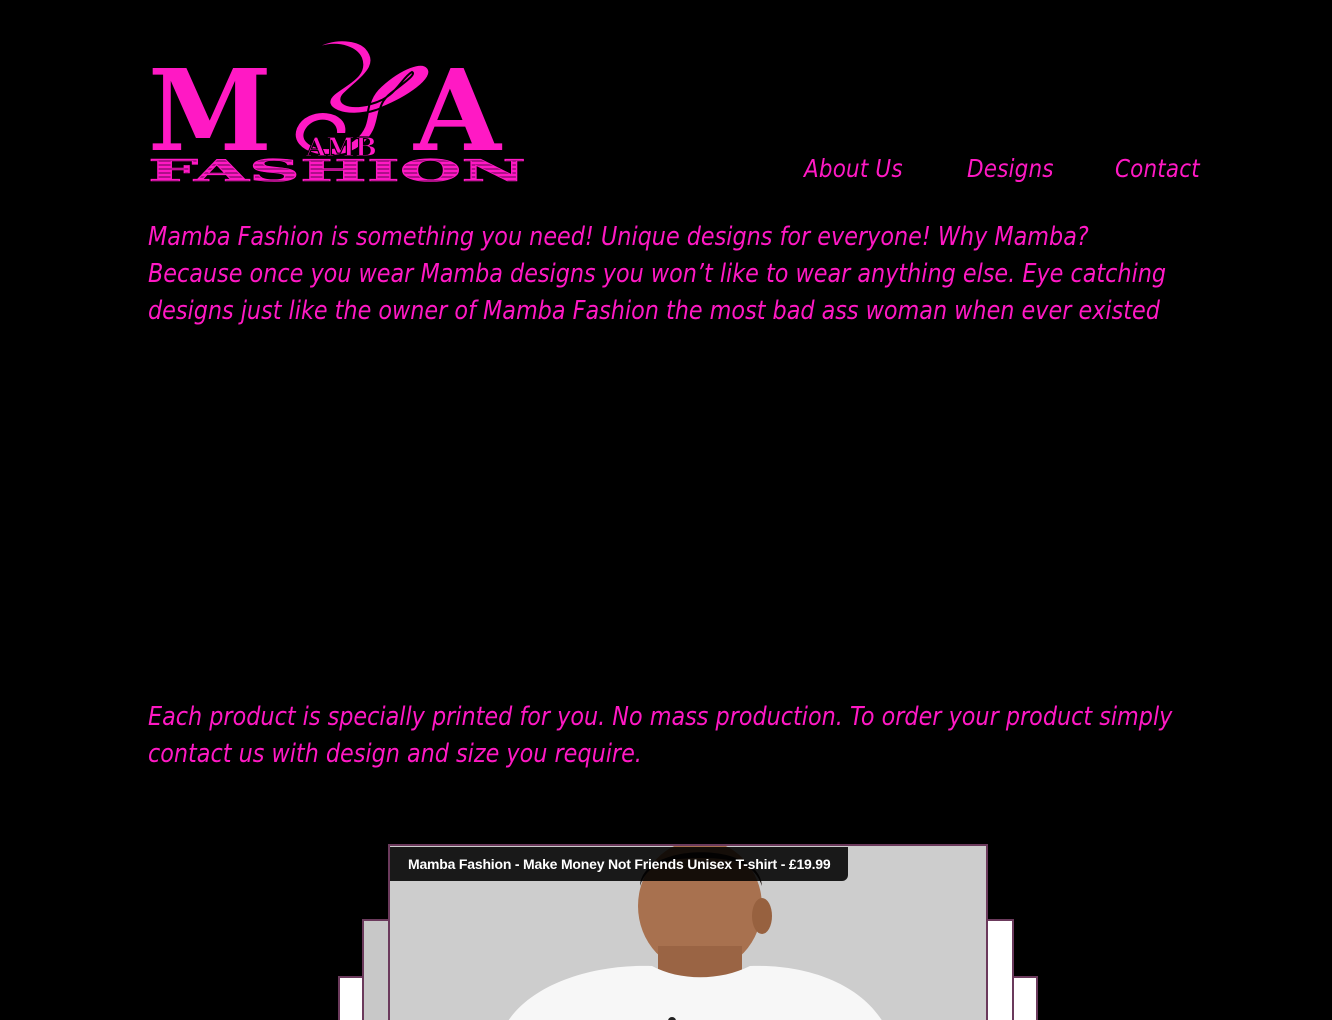  I want to click on logo-graphic: M A AMB FASHION, so click(336, 114).